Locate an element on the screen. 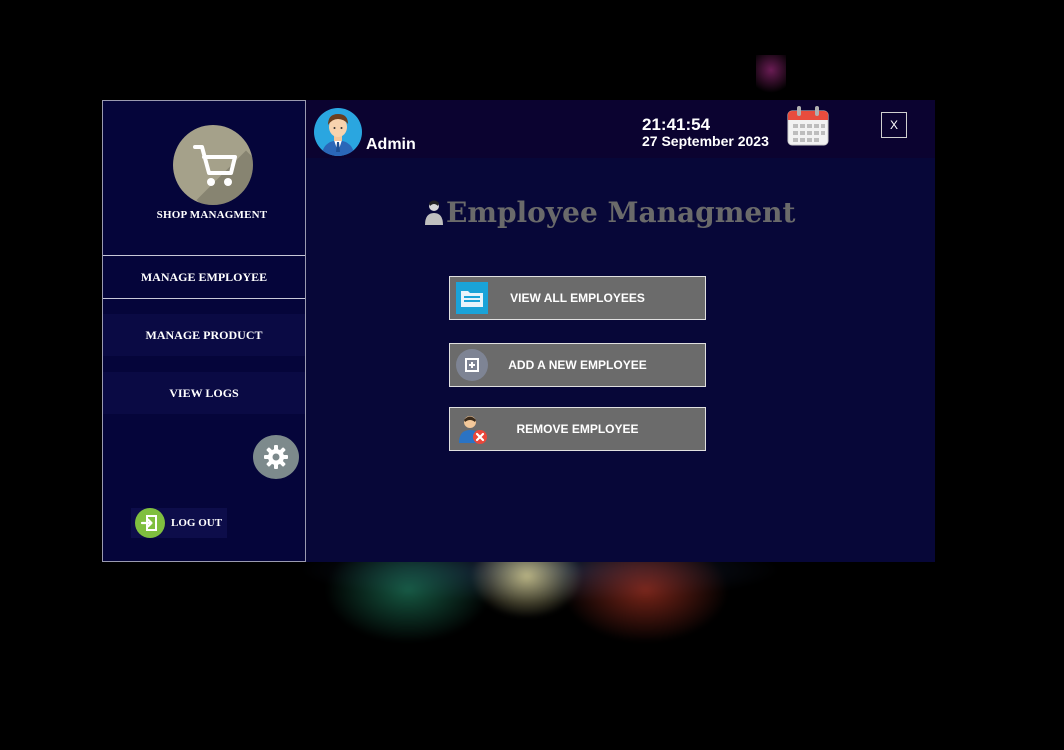 This screenshot has height=750, width=1064. sidebar-item-view-logs: VIEW LOGS is located at coordinates (204, 393).